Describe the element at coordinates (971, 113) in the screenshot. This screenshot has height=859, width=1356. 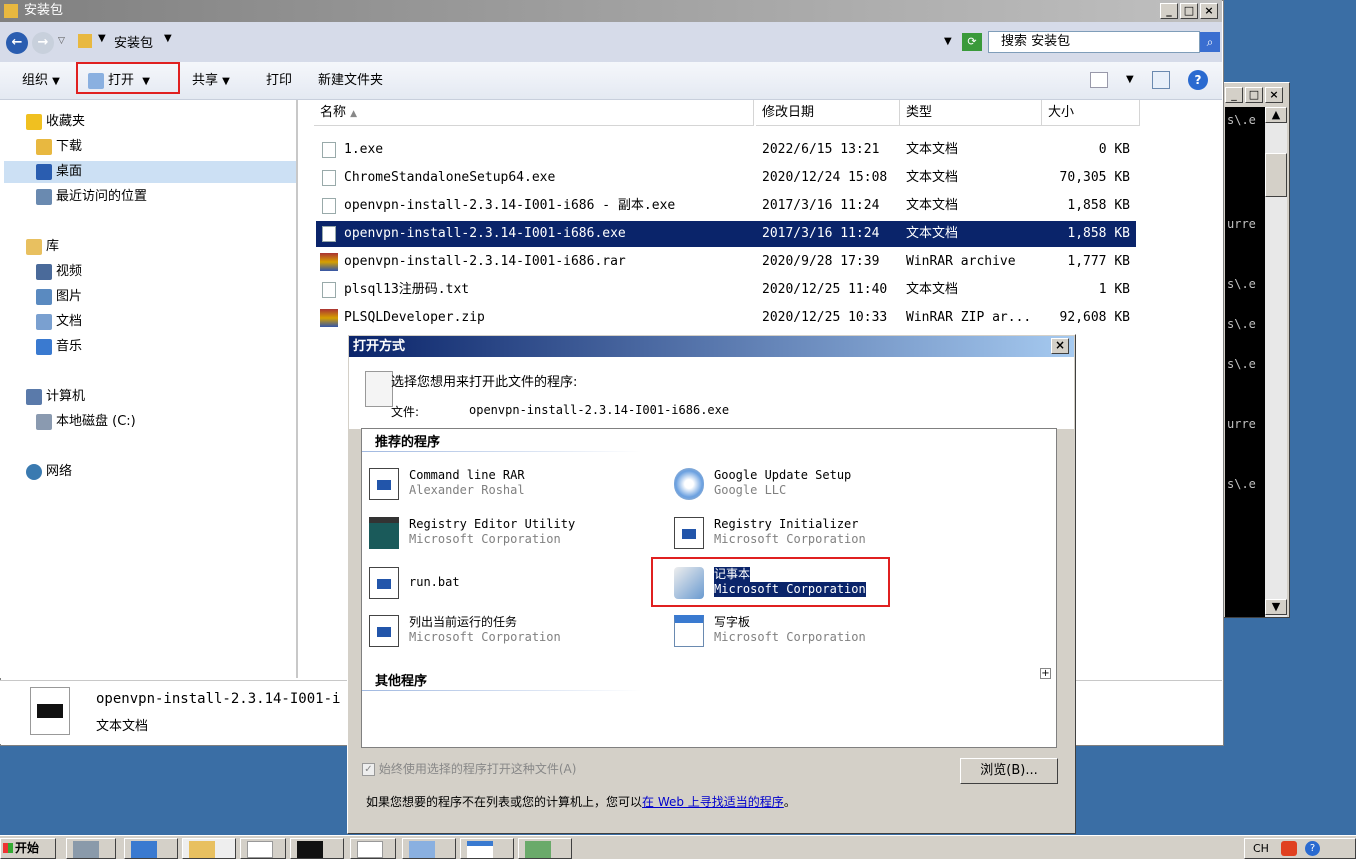
I see `column-type: 类型` at that location.